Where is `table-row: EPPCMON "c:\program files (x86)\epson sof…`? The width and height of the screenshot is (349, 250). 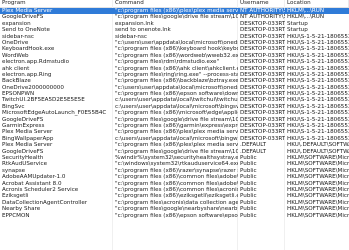
table-row: EPPCMON "c:\program files (x86)\epson sof… is located at coordinates (174, 216).